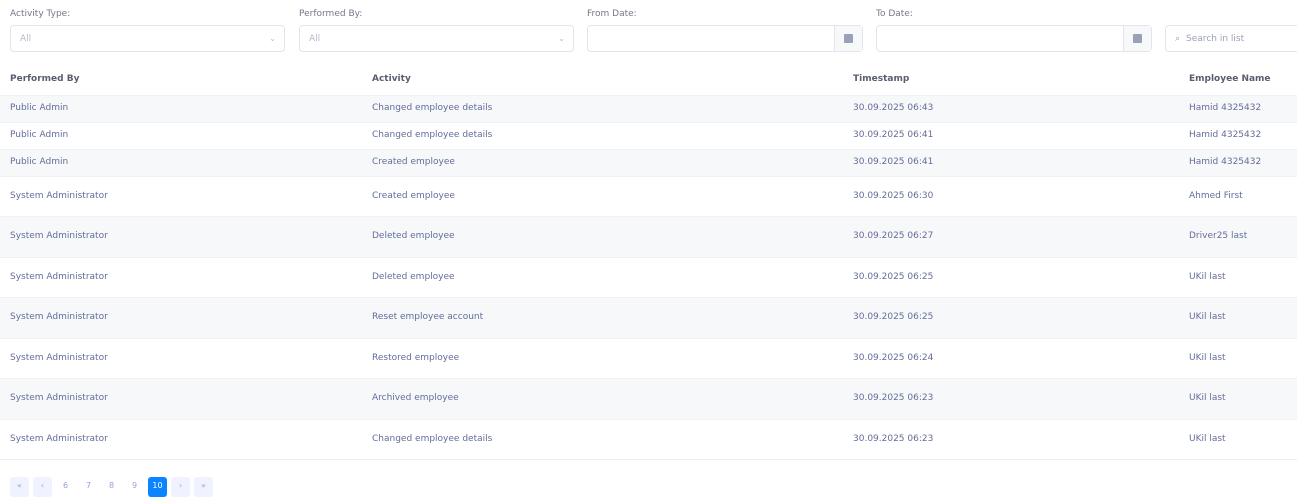  I want to click on performed-by-value: All, so click(315, 38).